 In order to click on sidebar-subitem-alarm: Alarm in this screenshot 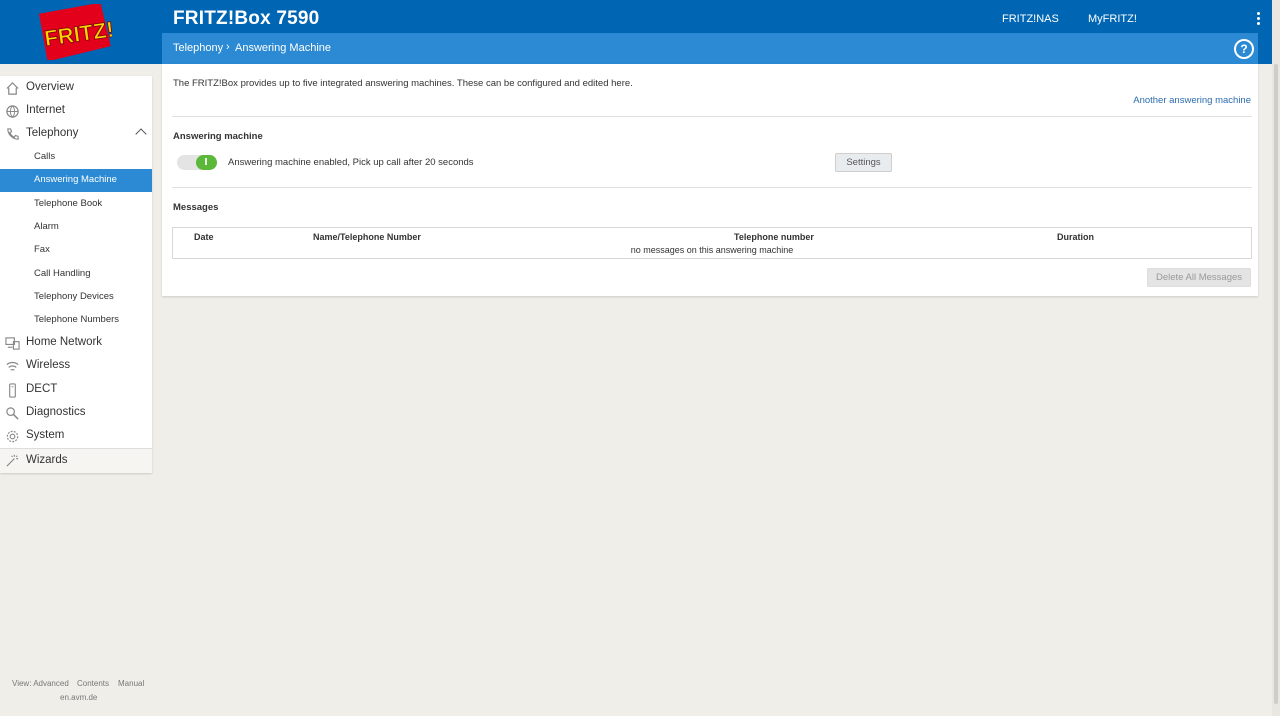, I will do `click(76, 227)`.